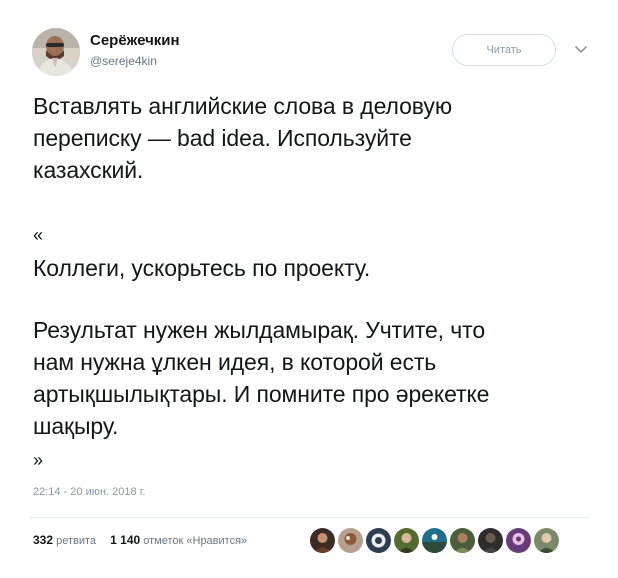 This screenshot has height=578, width=618. What do you see at coordinates (259, 330) in the screenshot?
I see `tweet-line: Результат нужен жылдамырақ. Учтите, что` at bounding box center [259, 330].